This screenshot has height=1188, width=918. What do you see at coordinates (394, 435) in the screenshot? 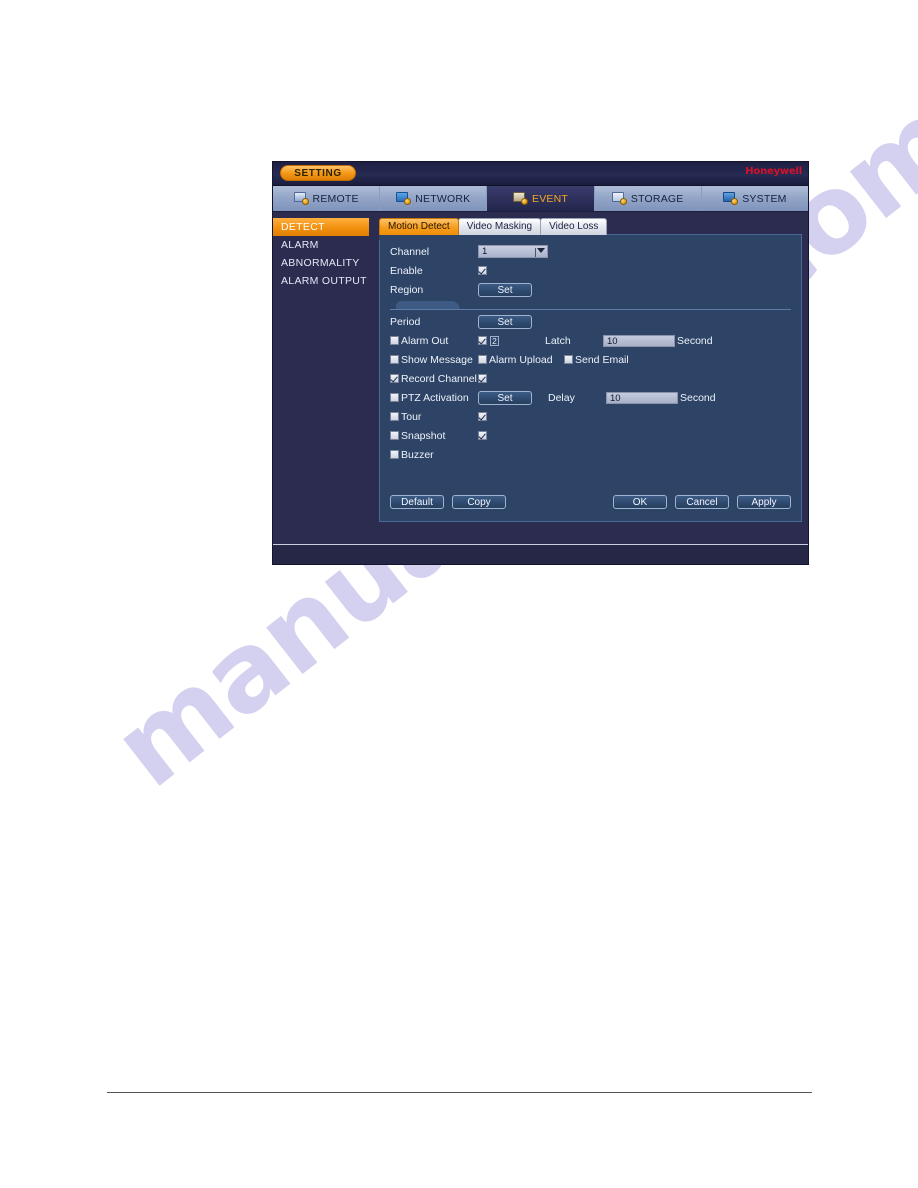
I see `snapshot-checkbox` at bounding box center [394, 435].